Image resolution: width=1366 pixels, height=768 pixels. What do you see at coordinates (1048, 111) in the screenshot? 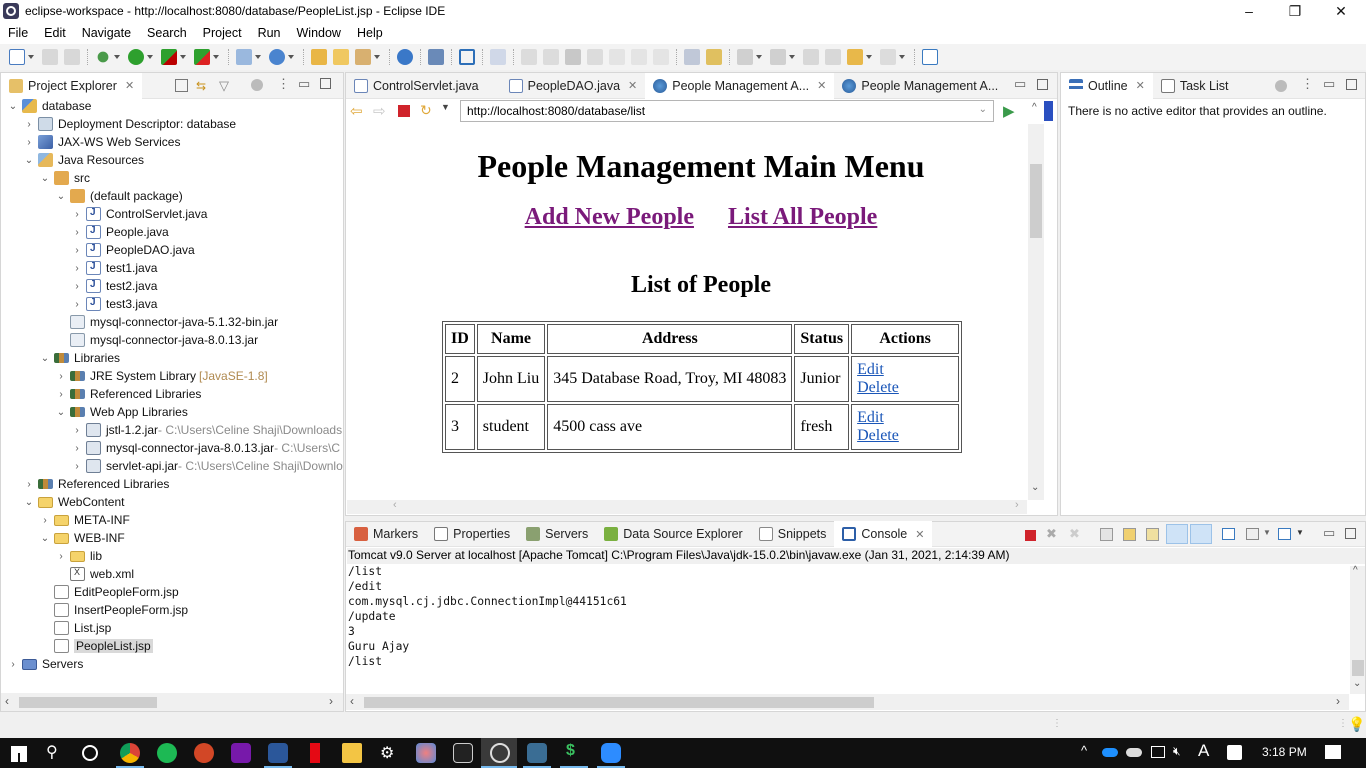
I see `toolbar-overflow-icon` at bounding box center [1048, 111].